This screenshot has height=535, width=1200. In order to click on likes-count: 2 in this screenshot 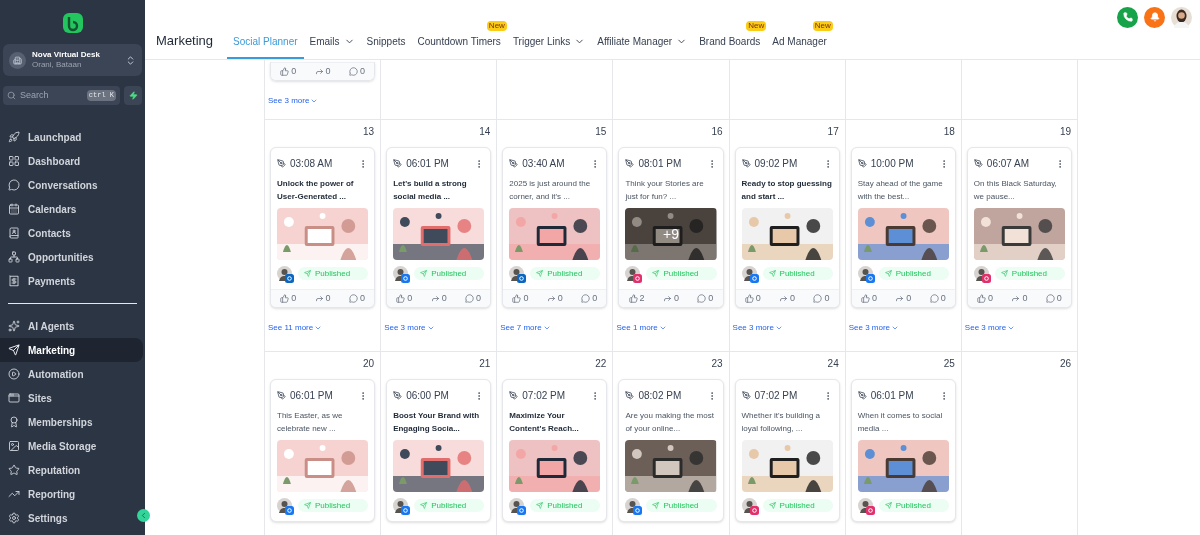, I will do `click(642, 298)`.